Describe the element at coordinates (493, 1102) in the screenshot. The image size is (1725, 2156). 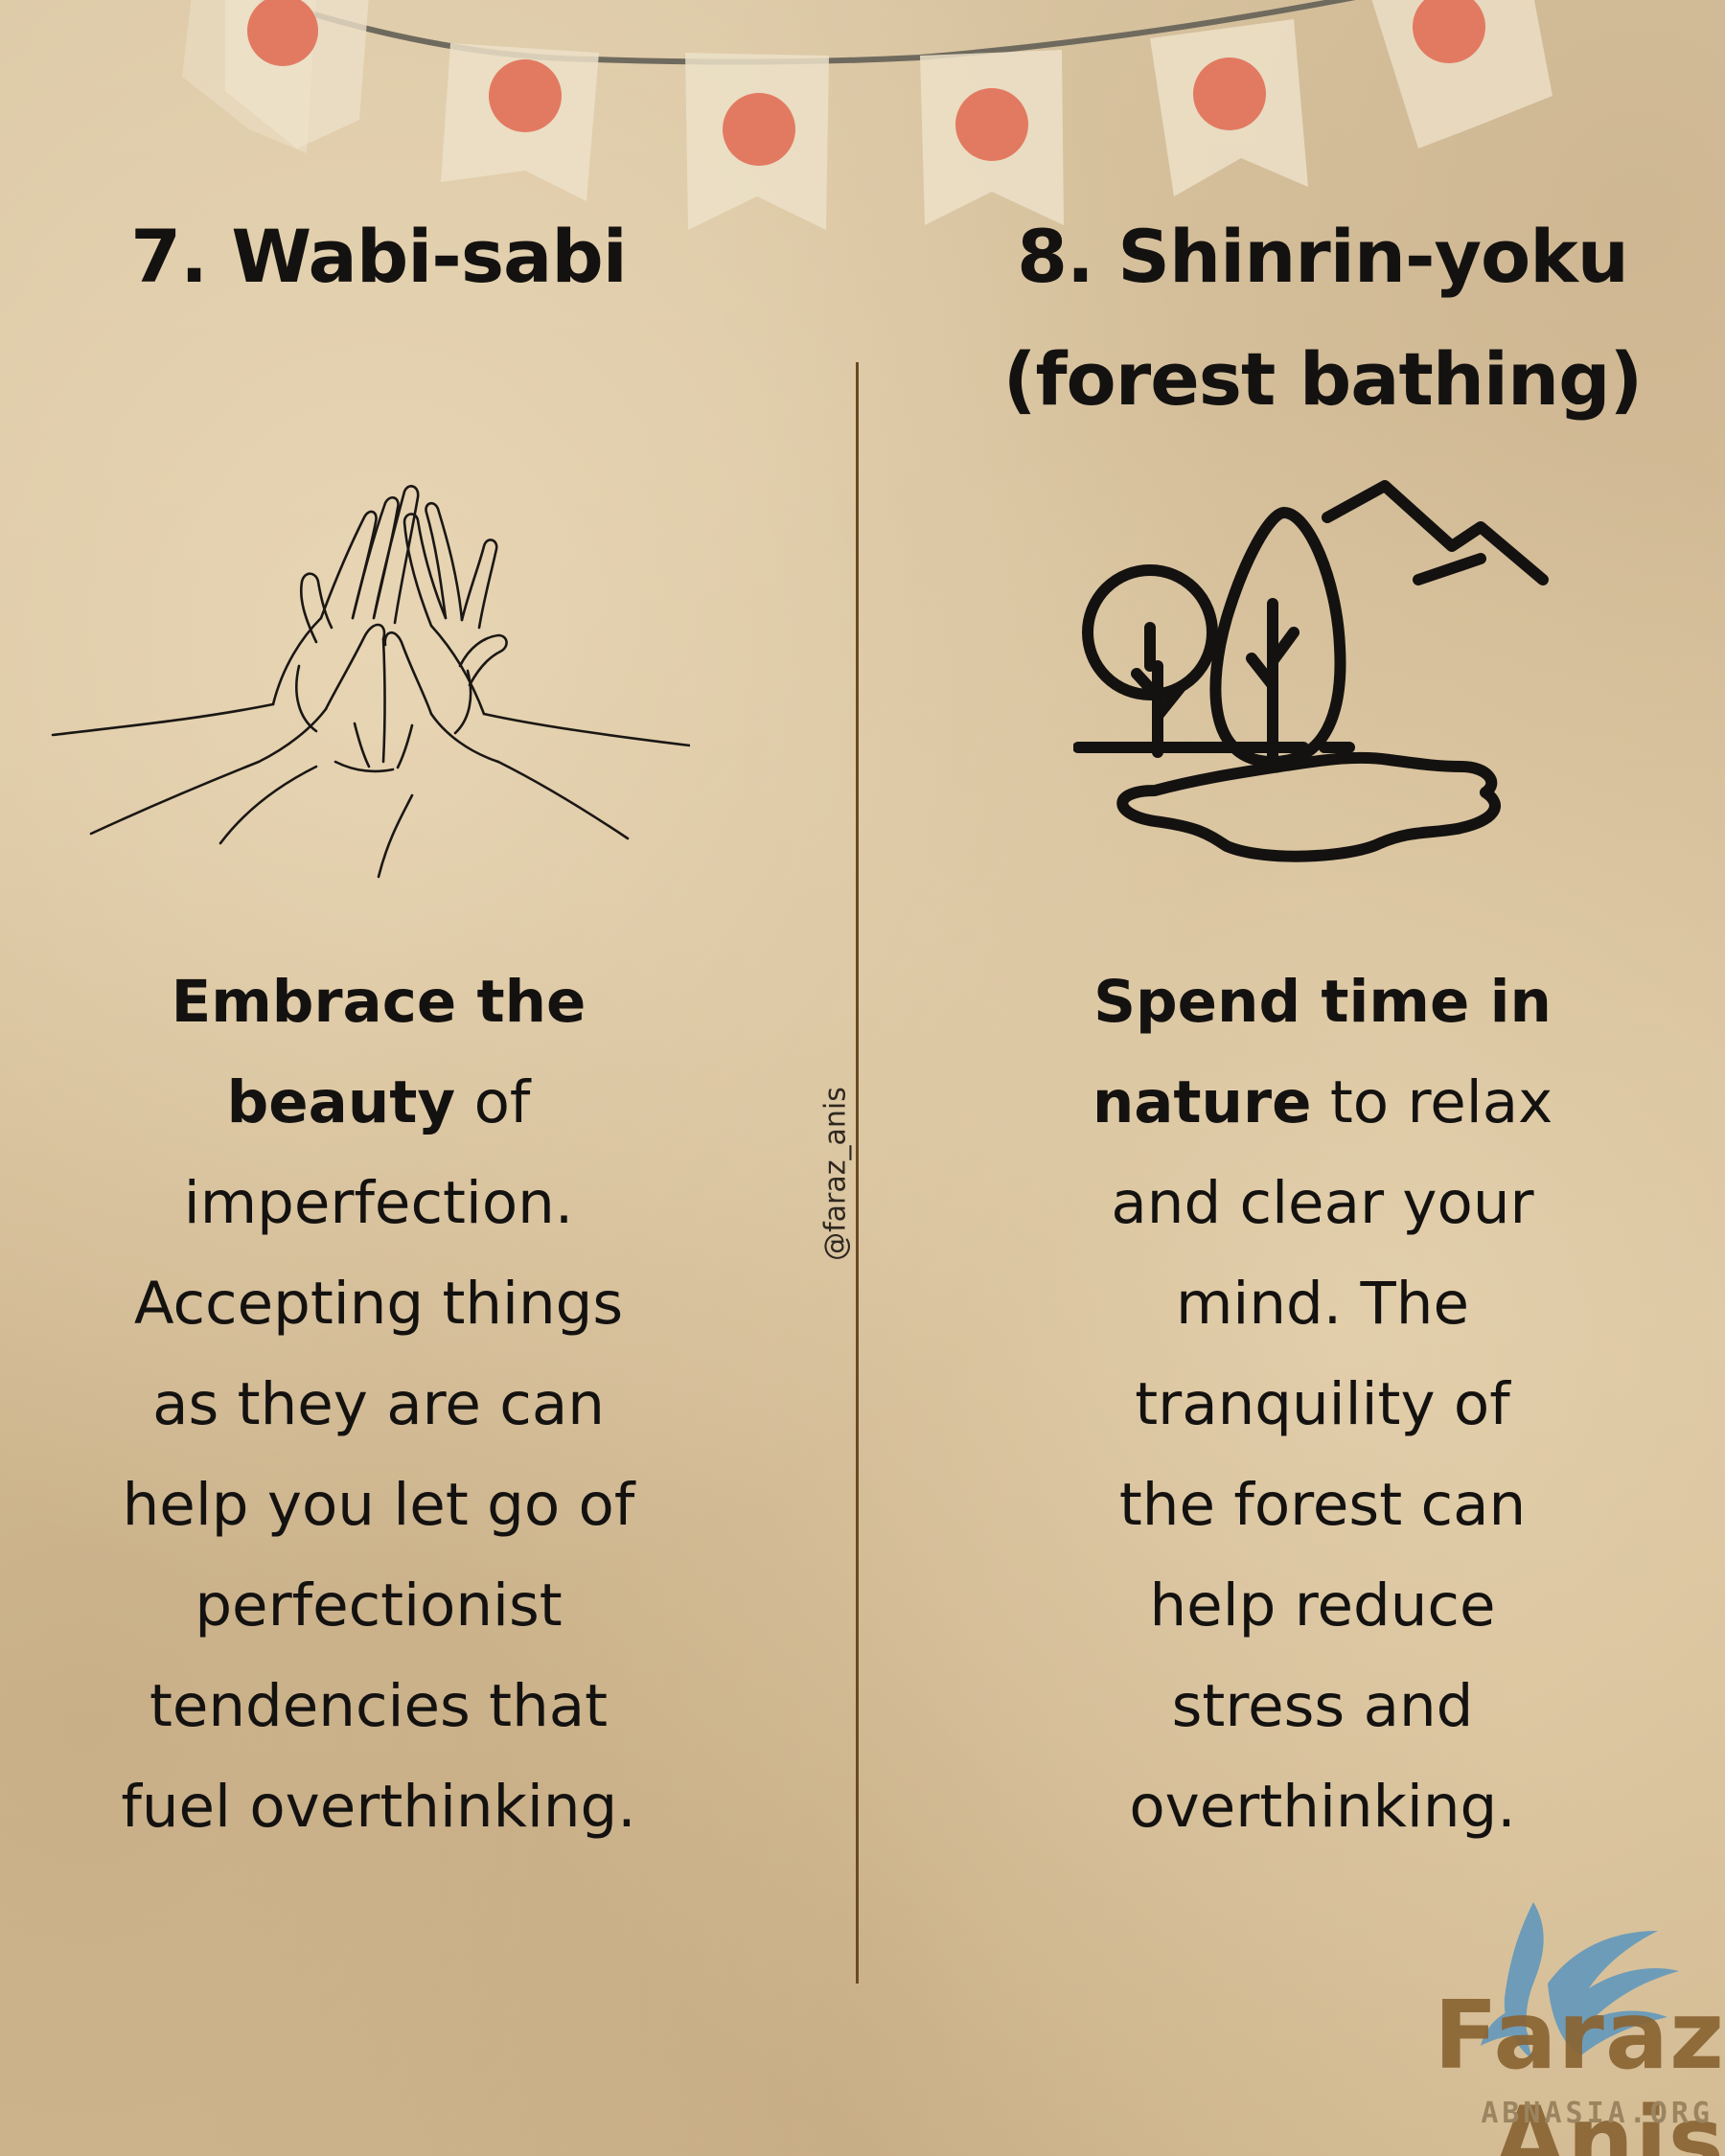
I see `wabi-sabi-text: of` at that location.